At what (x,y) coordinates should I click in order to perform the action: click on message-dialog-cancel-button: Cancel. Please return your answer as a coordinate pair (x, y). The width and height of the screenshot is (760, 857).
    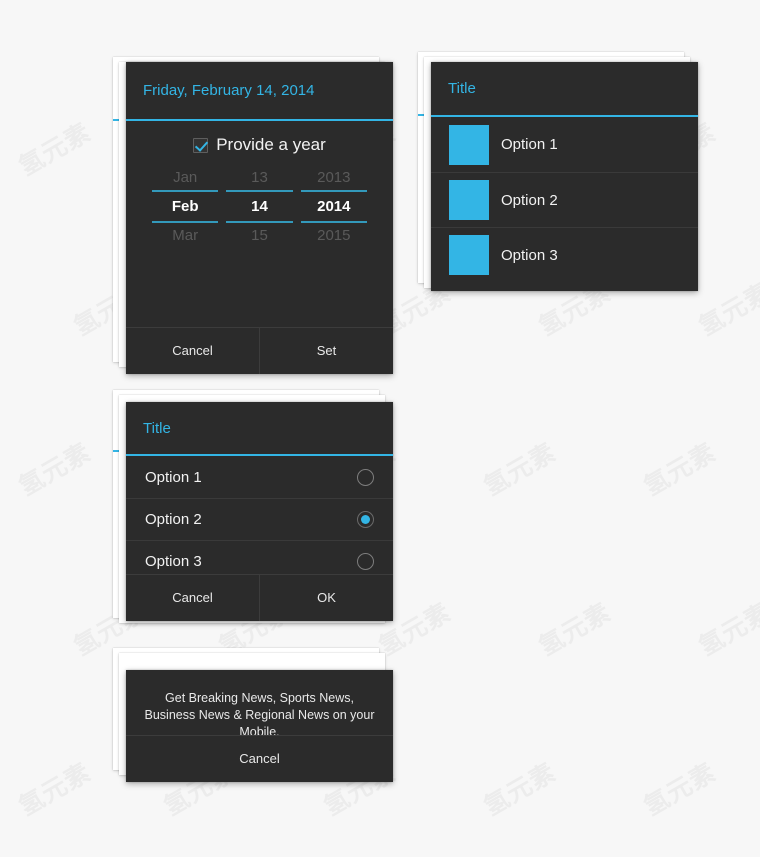
    Looking at the image, I should click on (259, 759).